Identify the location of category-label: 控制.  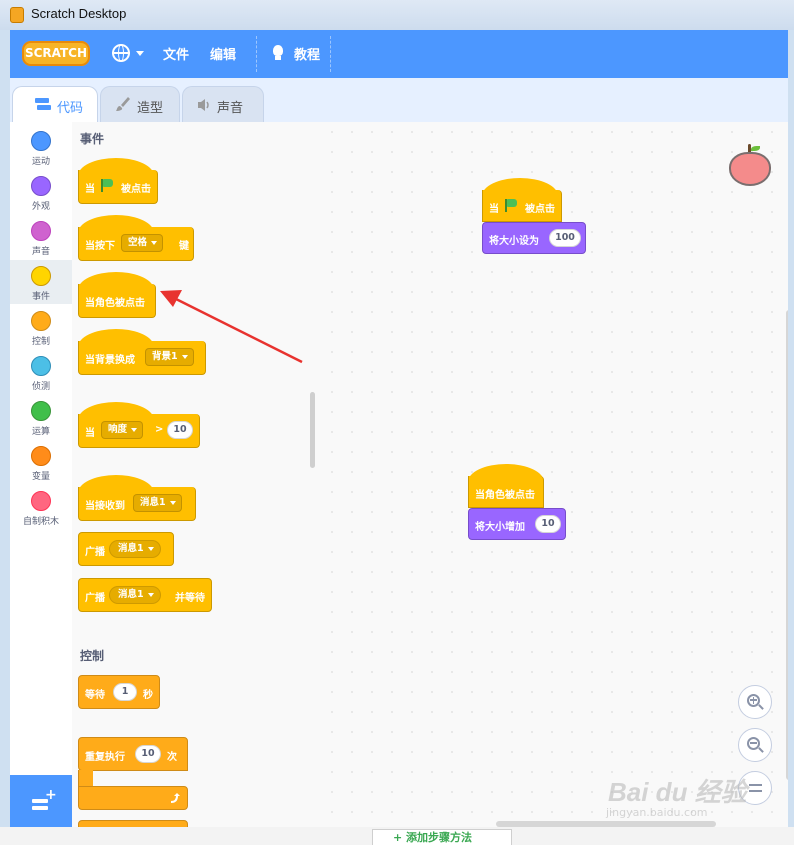
(40, 342).